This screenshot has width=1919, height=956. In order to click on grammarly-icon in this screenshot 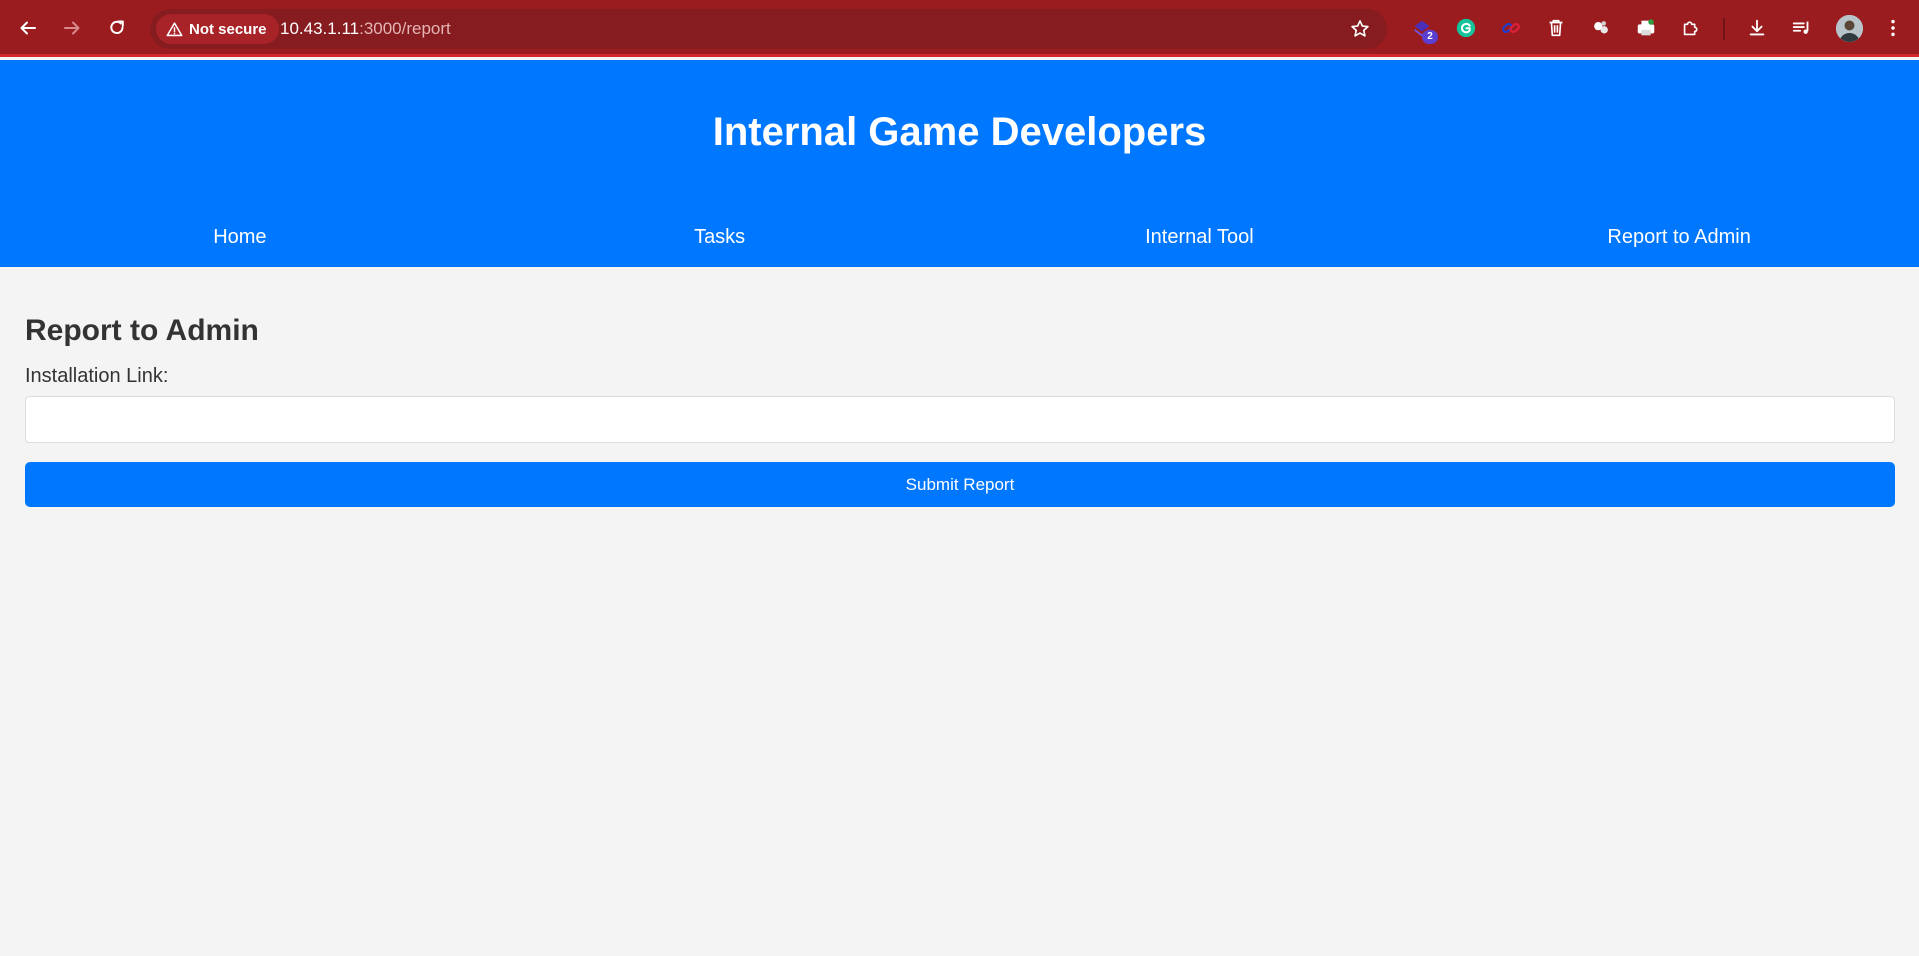, I will do `click(1466, 28)`.